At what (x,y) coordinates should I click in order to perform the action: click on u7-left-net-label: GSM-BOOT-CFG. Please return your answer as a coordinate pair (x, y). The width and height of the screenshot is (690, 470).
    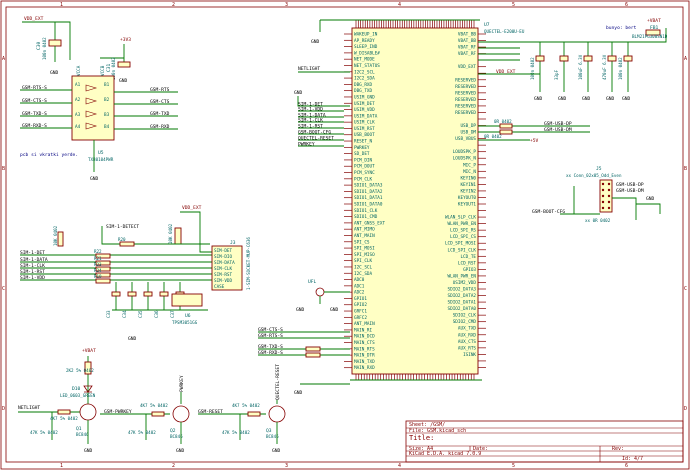
    Looking at the image, I should click on (314, 132).